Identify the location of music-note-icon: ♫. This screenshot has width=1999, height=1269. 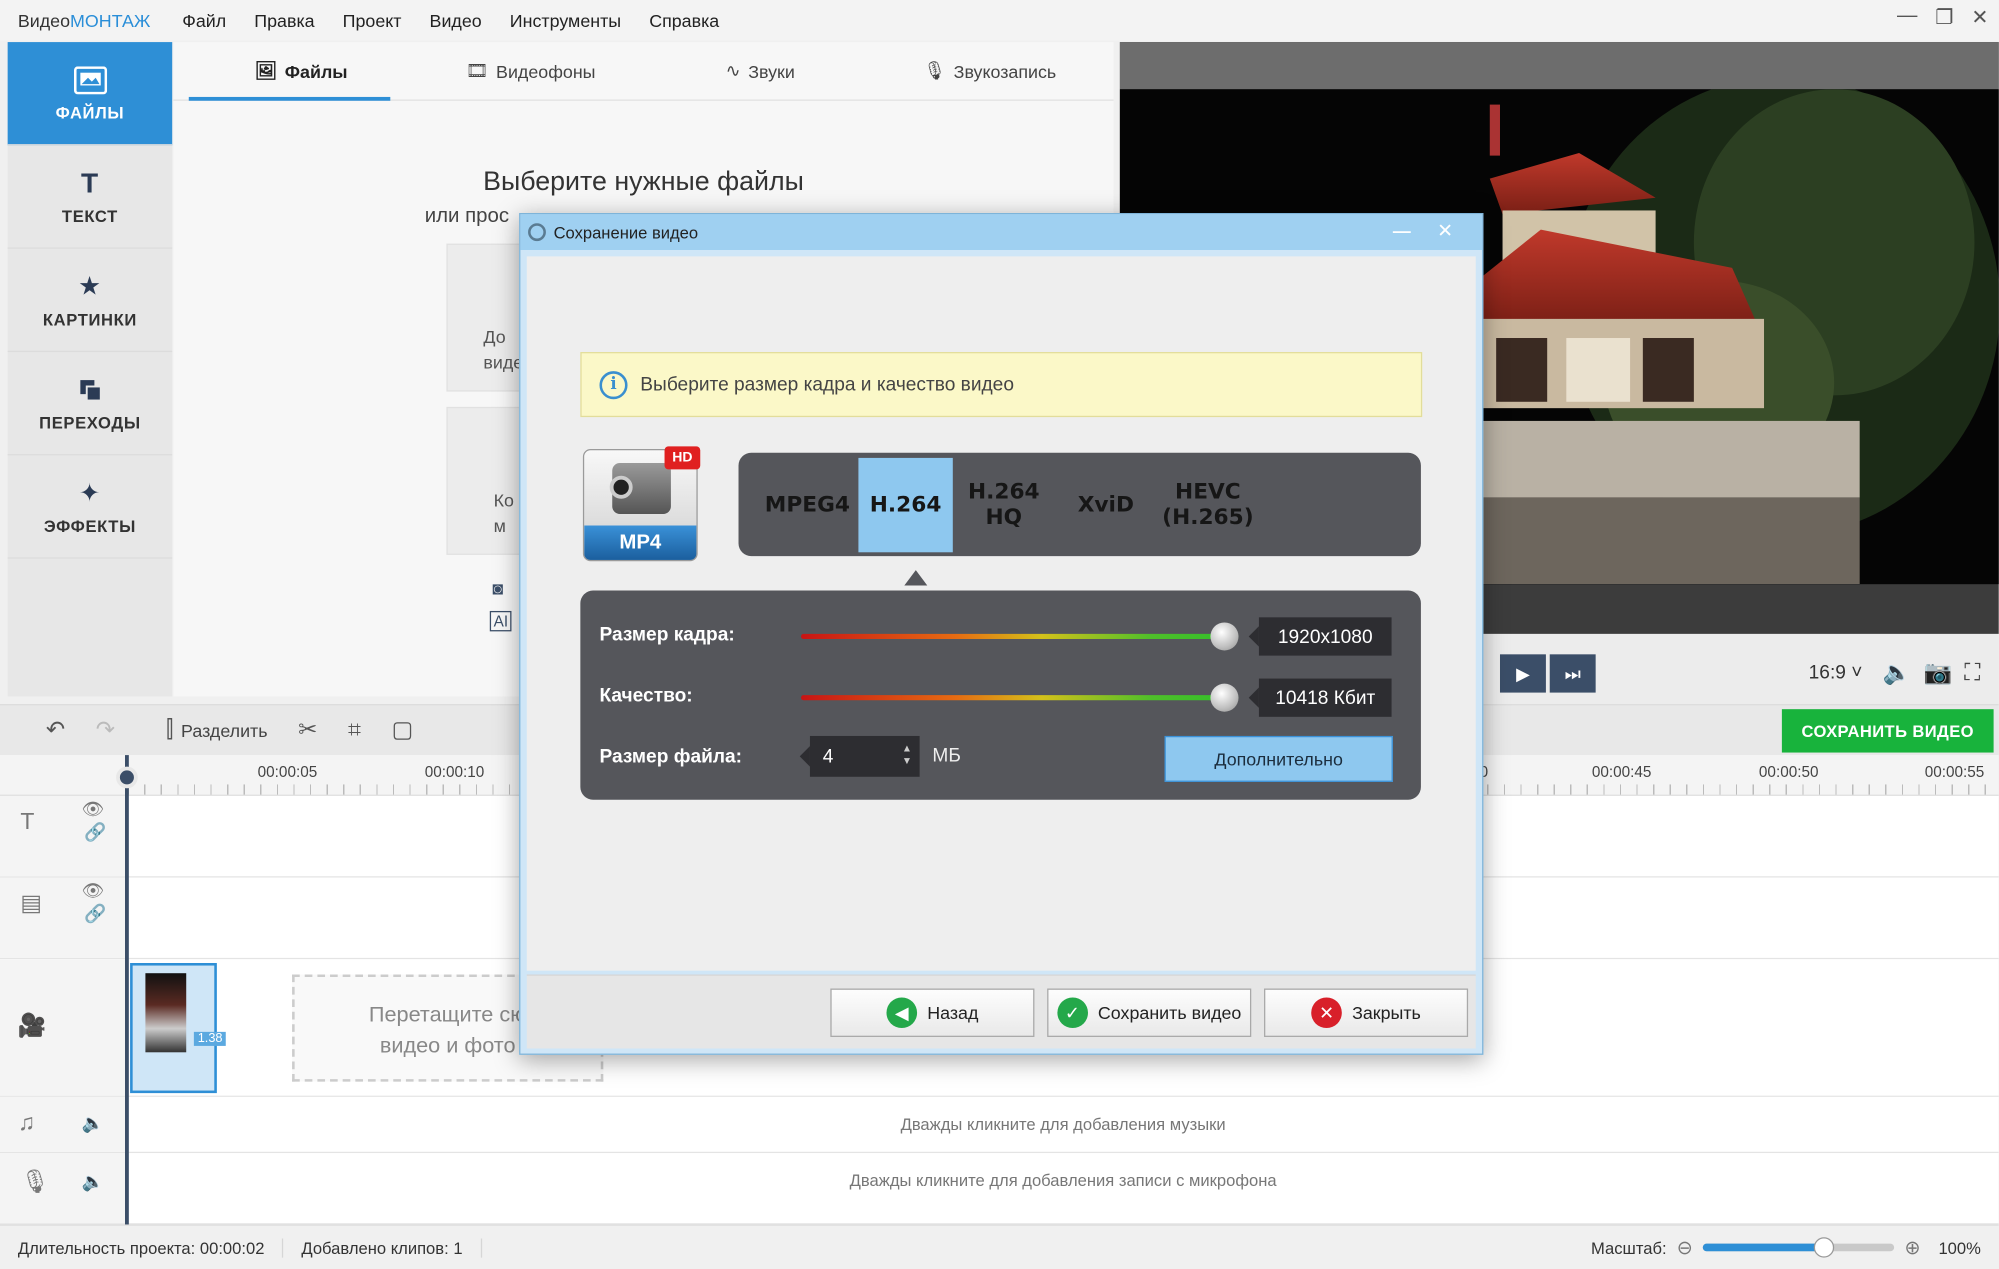
(26, 1122).